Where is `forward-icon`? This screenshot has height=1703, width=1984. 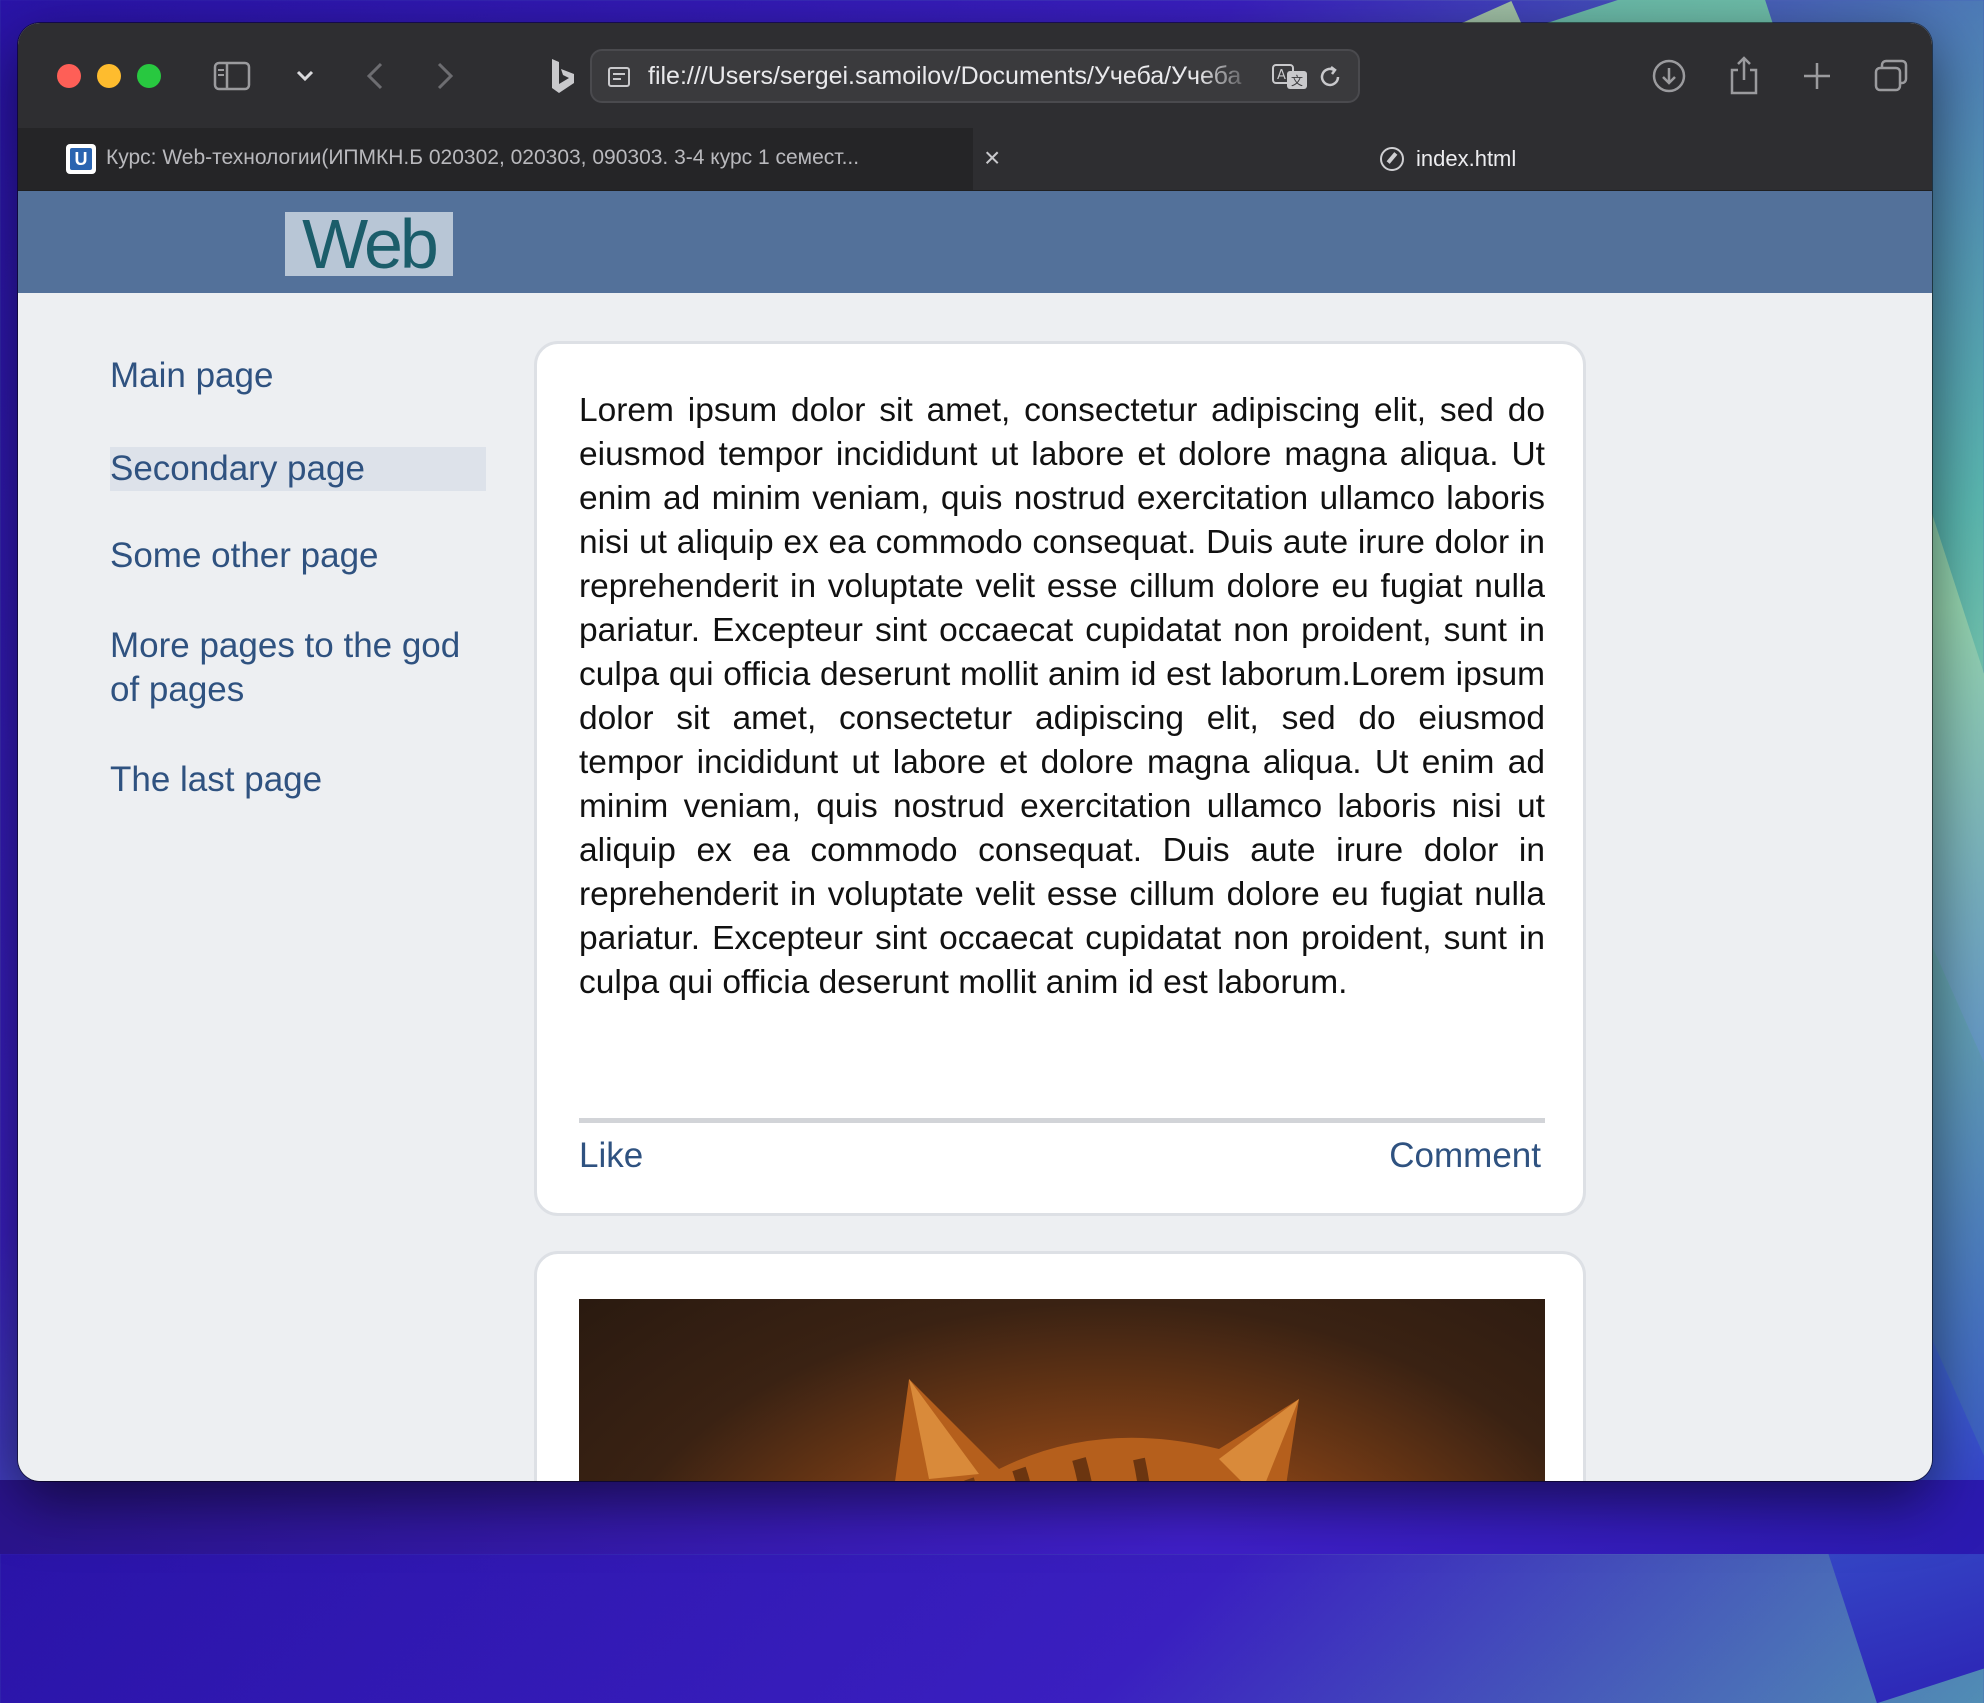
forward-icon is located at coordinates (445, 76).